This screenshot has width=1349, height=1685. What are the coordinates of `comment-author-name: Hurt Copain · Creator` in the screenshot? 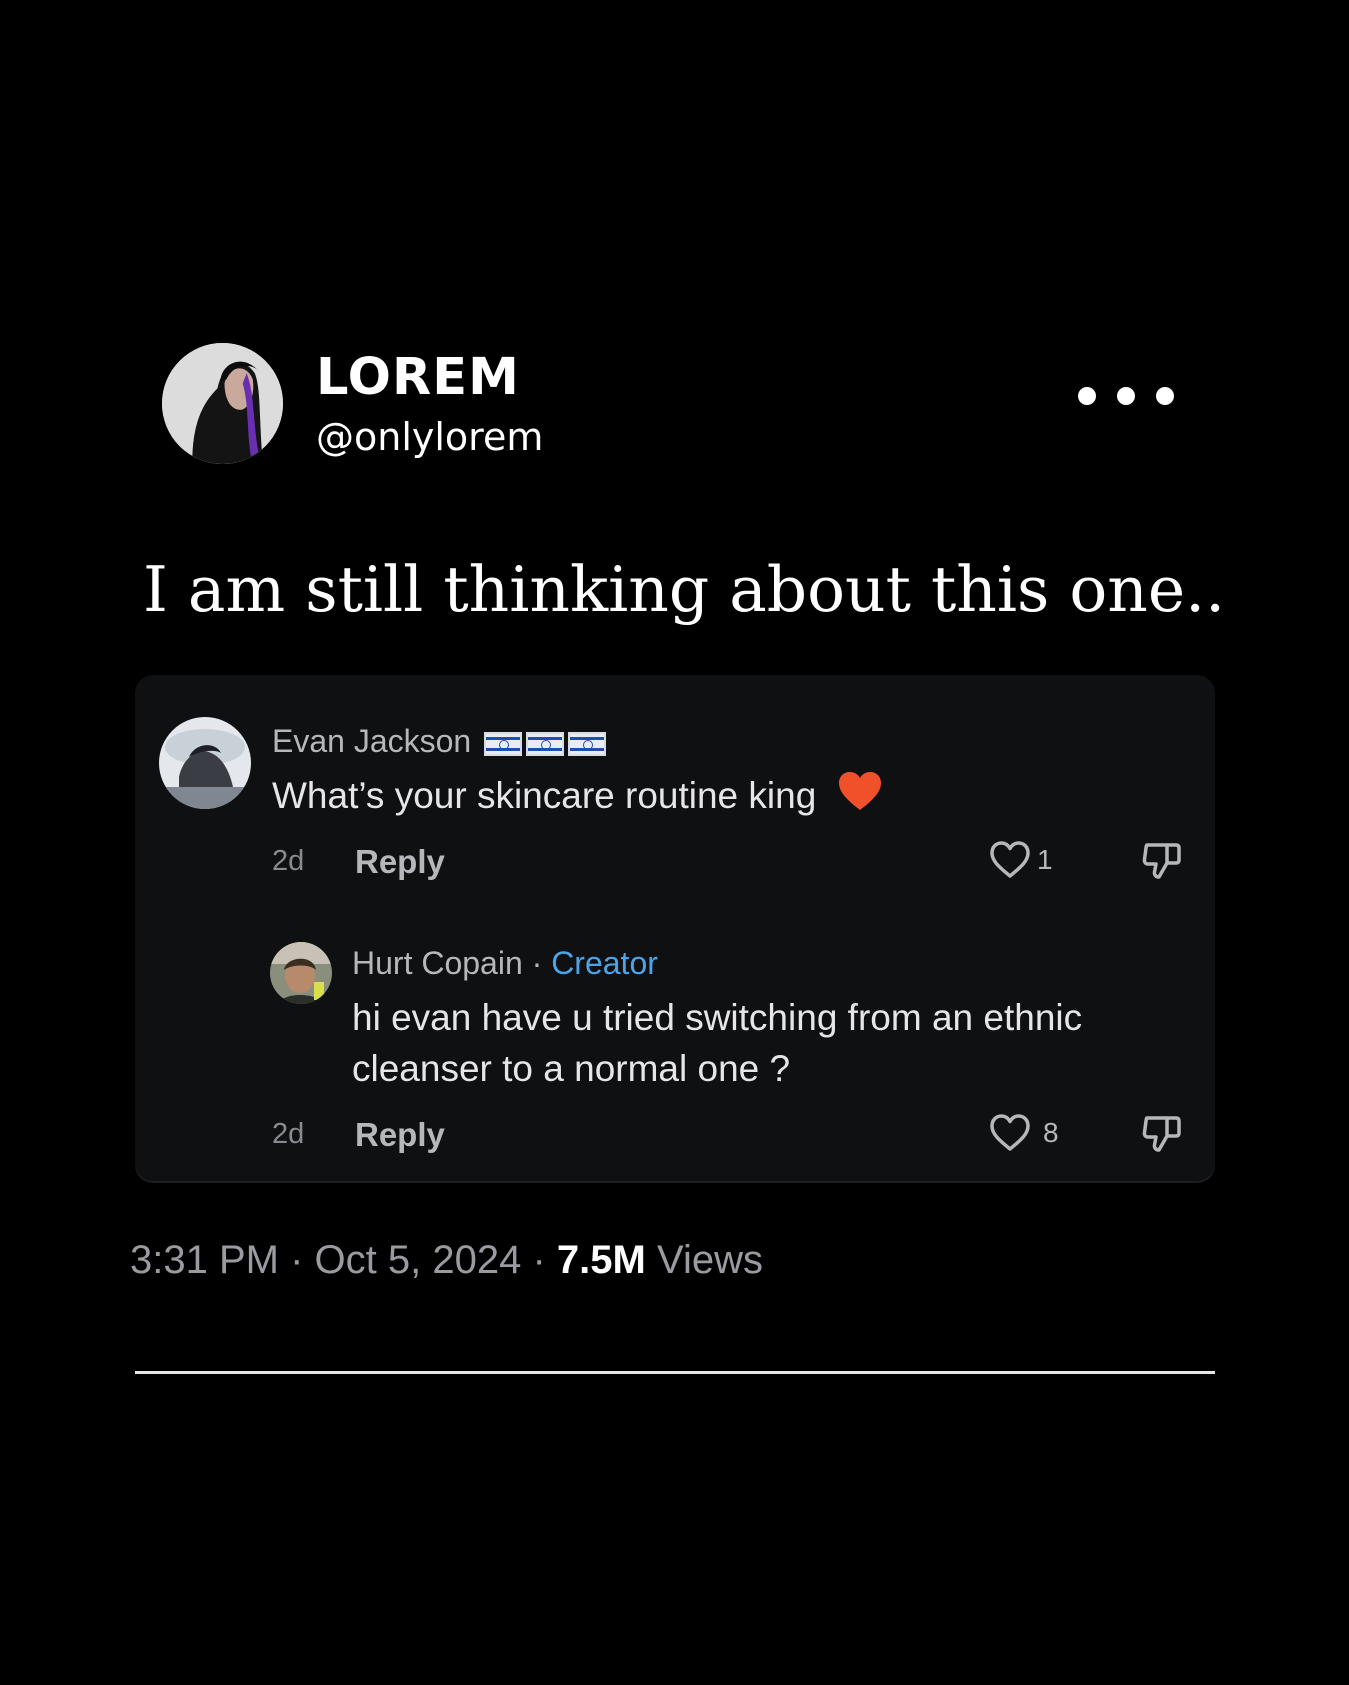 It's located at (505, 963).